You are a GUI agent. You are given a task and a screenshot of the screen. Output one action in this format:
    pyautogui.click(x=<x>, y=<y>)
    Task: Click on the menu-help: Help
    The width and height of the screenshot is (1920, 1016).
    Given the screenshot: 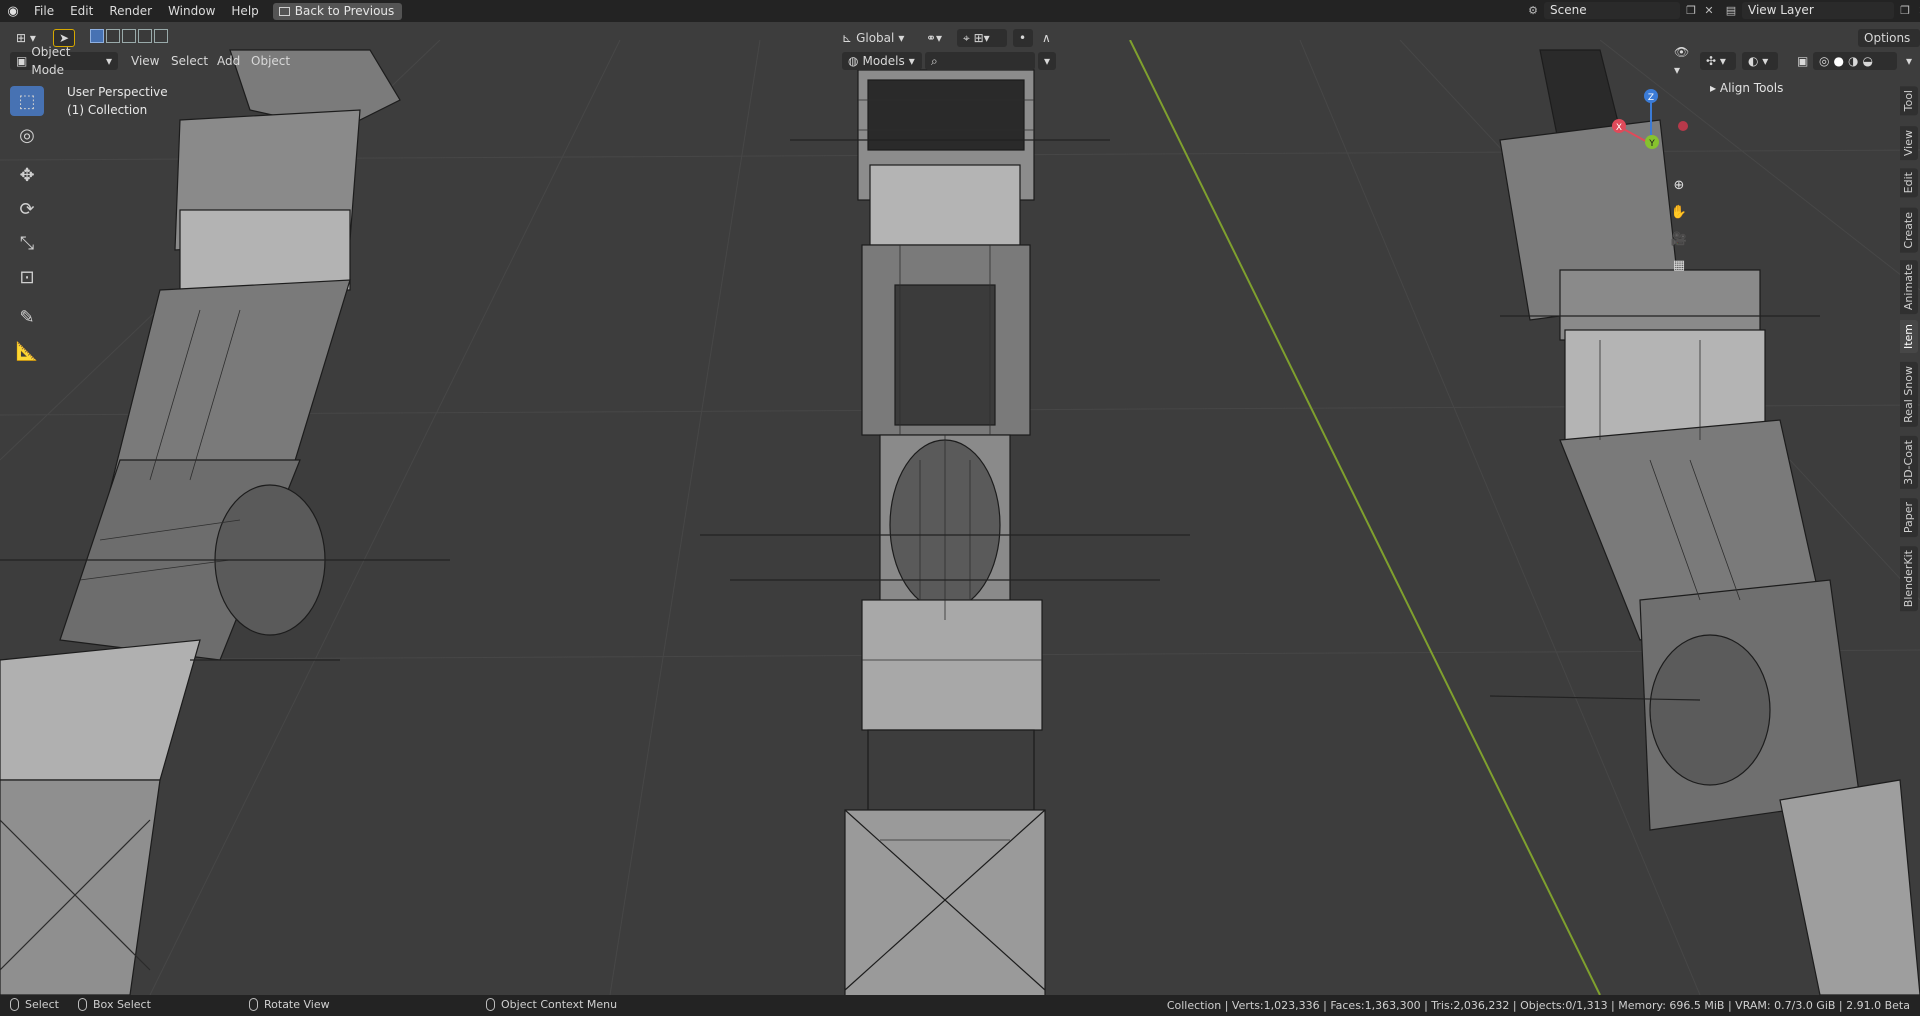 What is the action you would take?
    pyautogui.click(x=244, y=11)
    